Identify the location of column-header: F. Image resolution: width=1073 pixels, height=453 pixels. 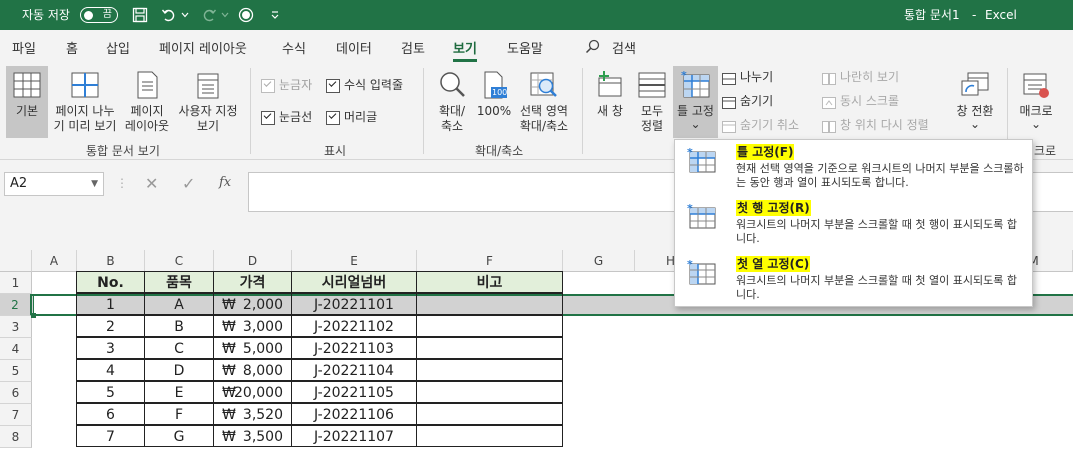
(490, 261).